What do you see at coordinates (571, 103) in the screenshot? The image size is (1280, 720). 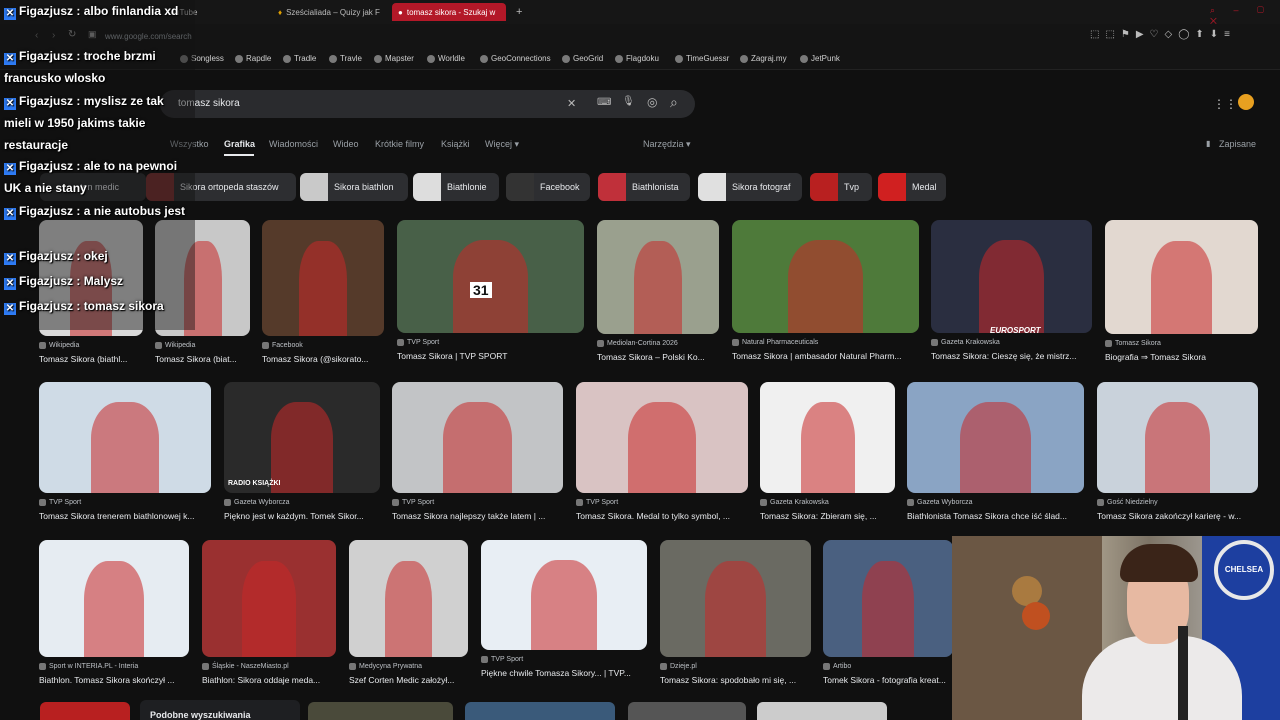 I see `clear-icon: ✕` at bounding box center [571, 103].